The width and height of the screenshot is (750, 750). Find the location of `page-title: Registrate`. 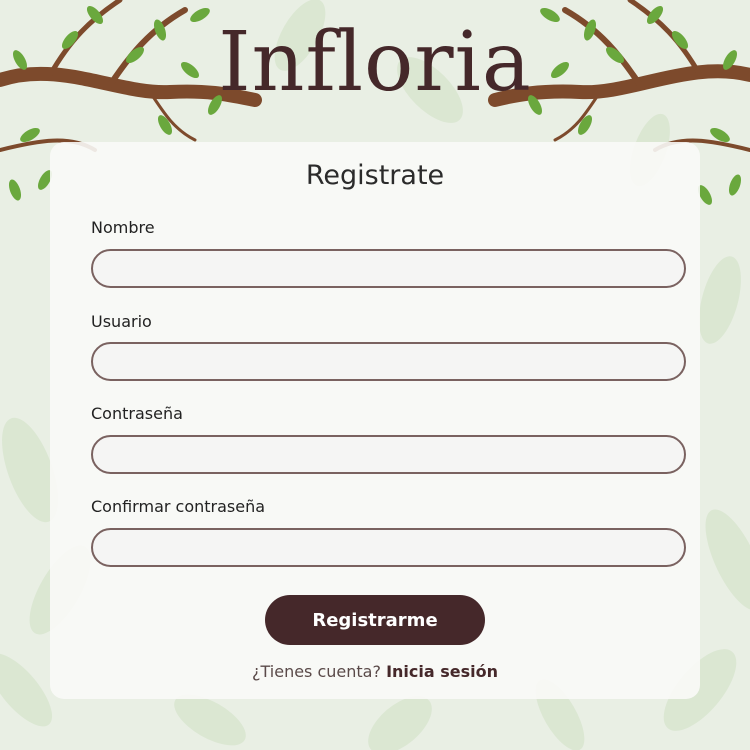

page-title: Registrate is located at coordinates (375, 175).